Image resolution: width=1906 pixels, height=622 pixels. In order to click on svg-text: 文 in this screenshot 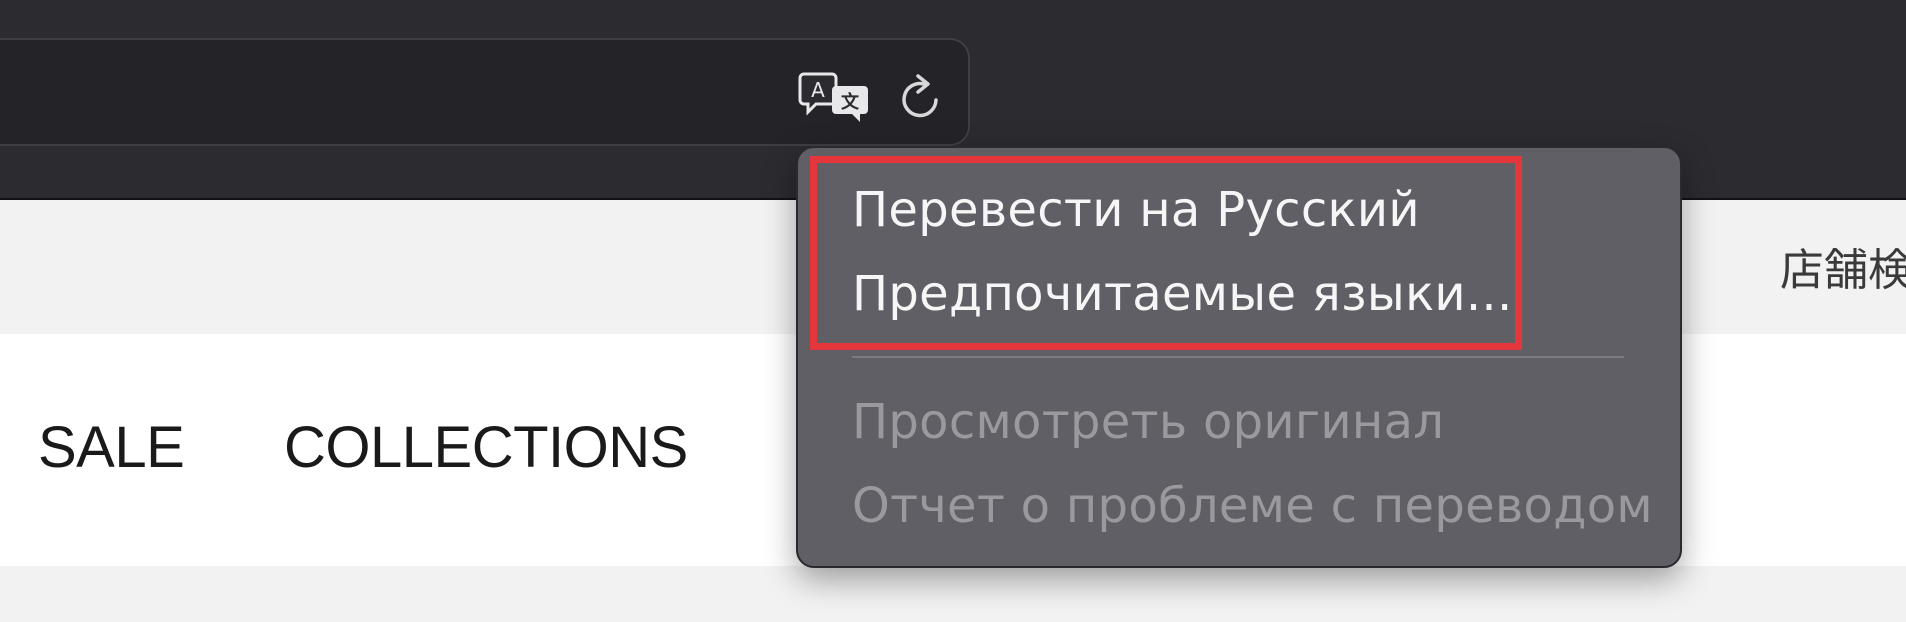, I will do `click(850, 102)`.